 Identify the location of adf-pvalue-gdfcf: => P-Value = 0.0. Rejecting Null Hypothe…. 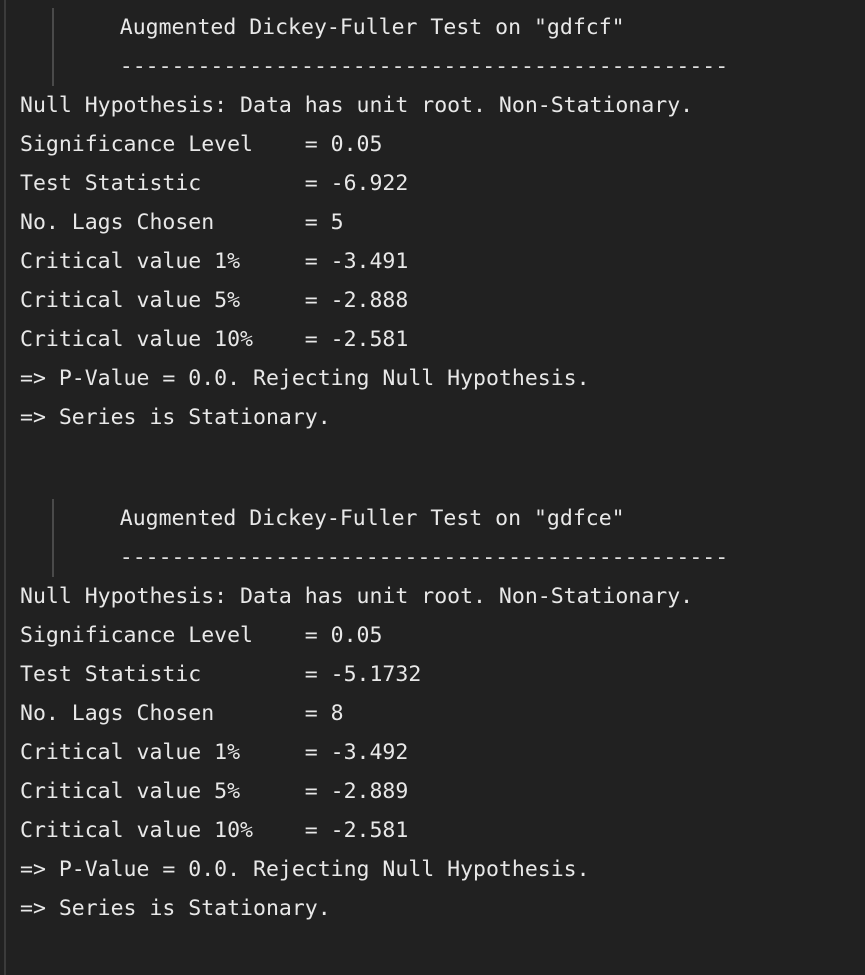
(305, 378).